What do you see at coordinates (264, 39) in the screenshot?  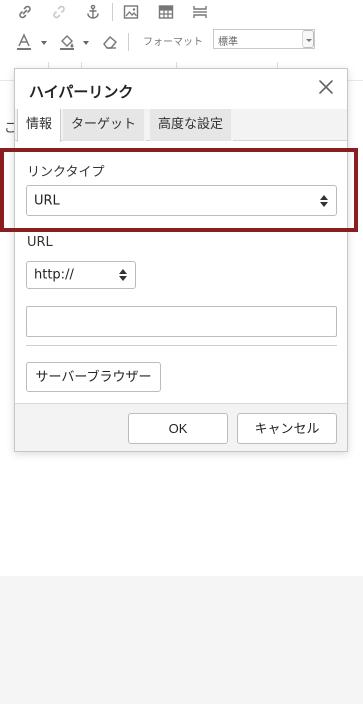 I see `format-select: 標準` at bounding box center [264, 39].